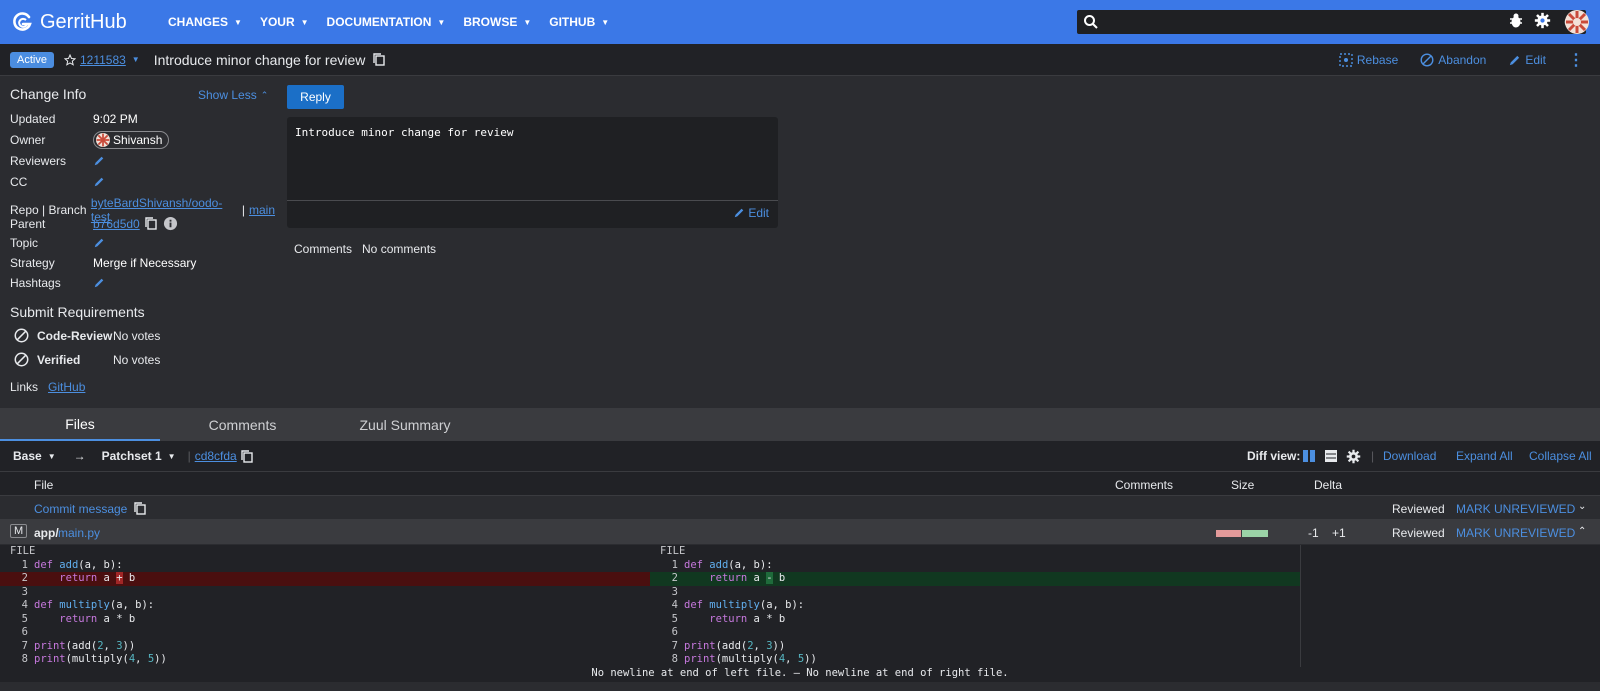 This screenshot has height=691, width=1600. What do you see at coordinates (1331, 456) in the screenshot?
I see `unified-view-icon` at bounding box center [1331, 456].